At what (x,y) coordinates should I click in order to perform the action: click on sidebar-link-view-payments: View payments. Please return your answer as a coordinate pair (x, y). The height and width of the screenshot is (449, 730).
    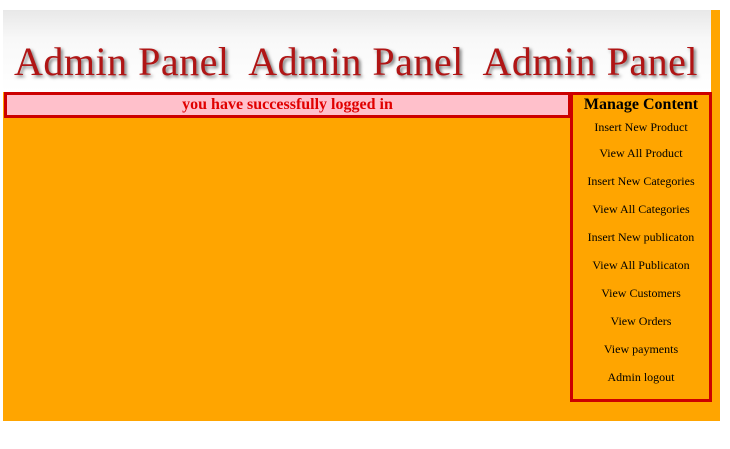
    Looking at the image, I should click on (641, 349).